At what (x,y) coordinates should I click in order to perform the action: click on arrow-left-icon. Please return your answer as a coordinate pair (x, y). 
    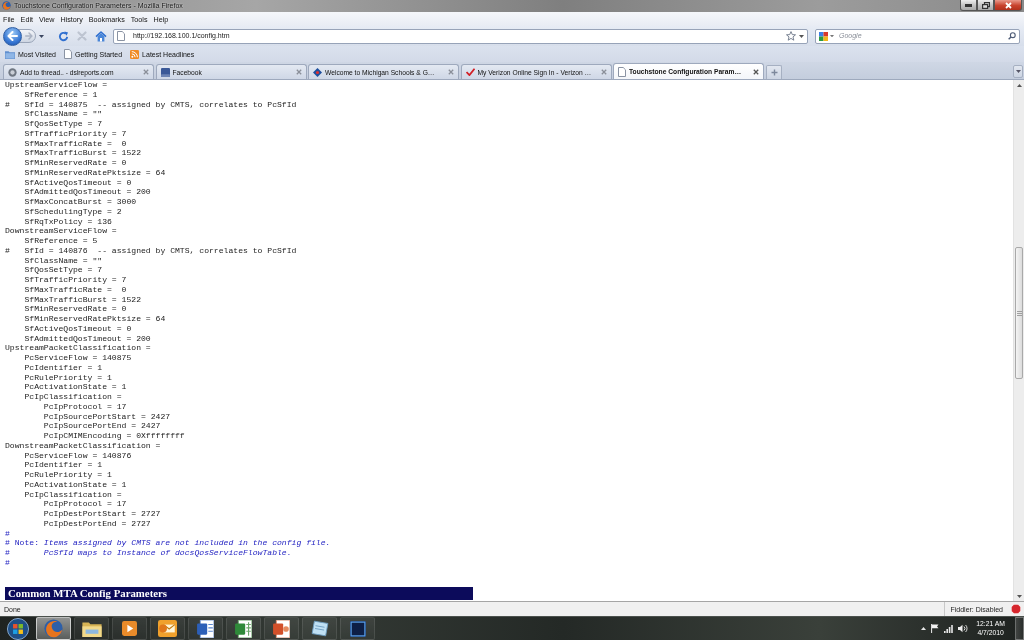
    Looking at the image, I should click on (12, 36).